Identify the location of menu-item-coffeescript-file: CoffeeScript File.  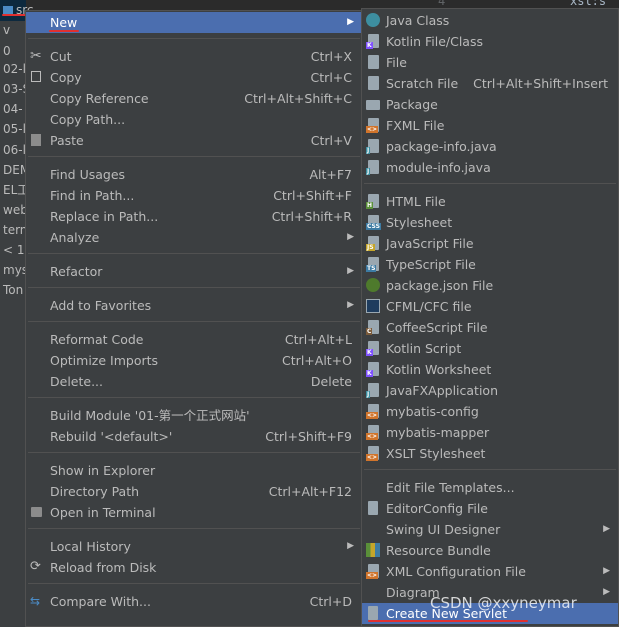
(490, 327).